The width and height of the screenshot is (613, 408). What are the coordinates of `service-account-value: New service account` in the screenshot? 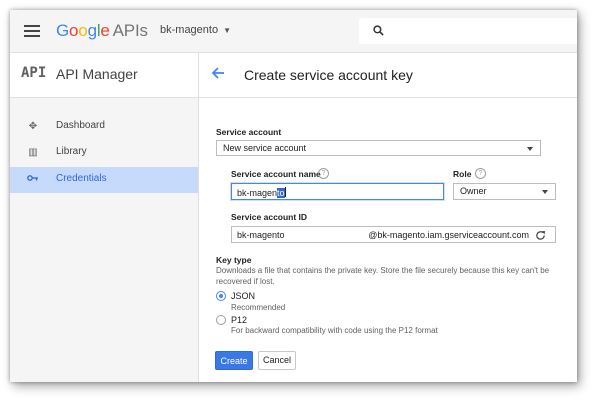 It's located at (265, 148).